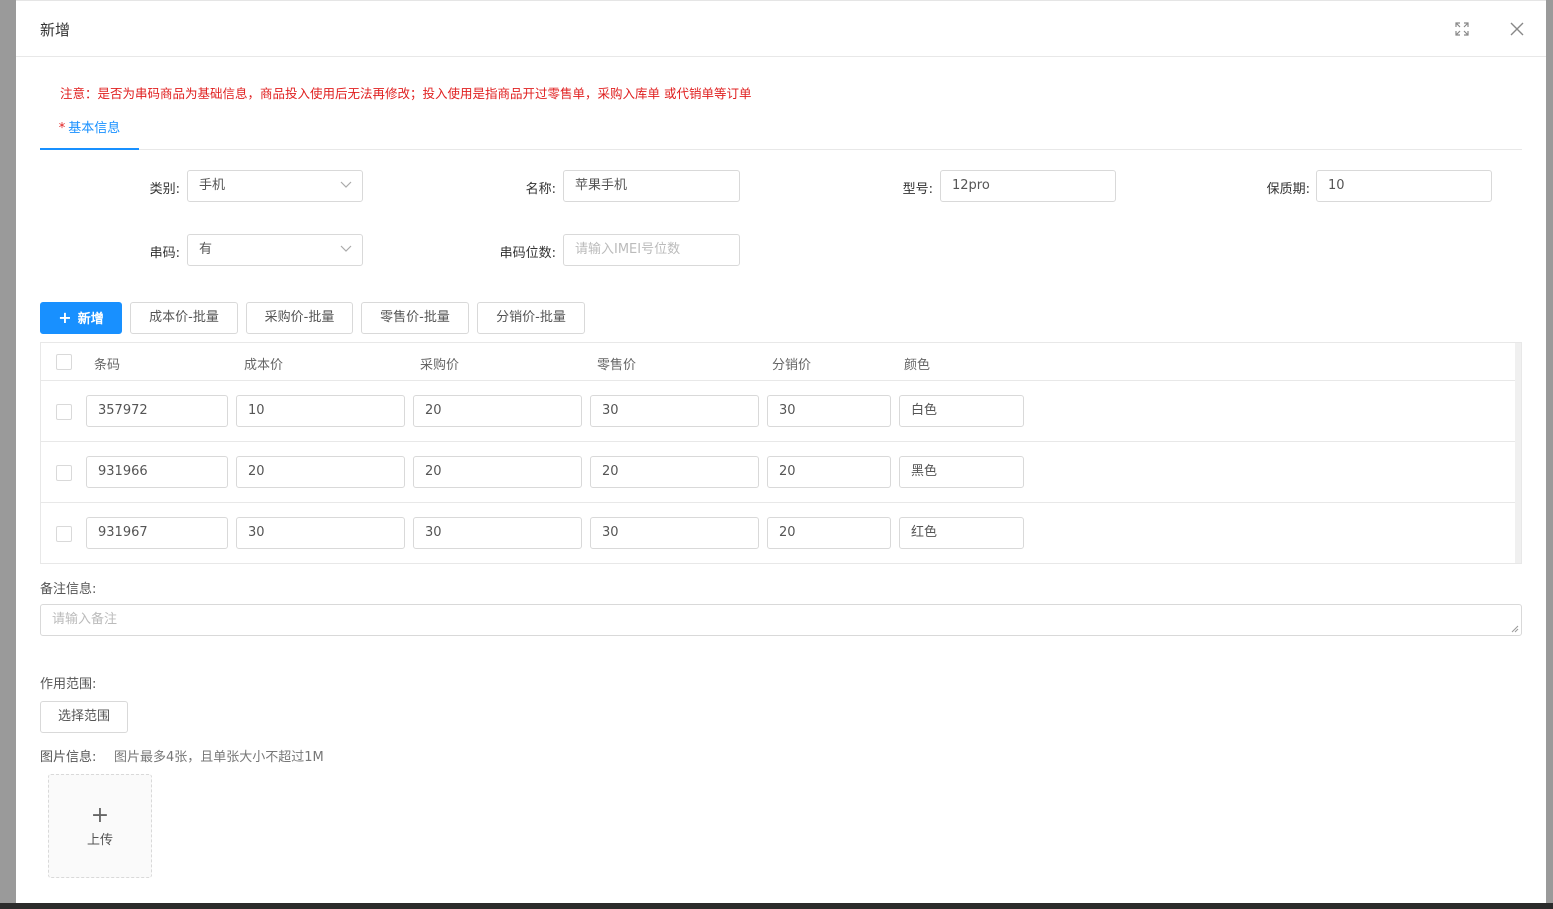  Describe the element at coordinates (415, 318) in the screenshot. I see `retail-batch-button: 零售价-批量` at that location.